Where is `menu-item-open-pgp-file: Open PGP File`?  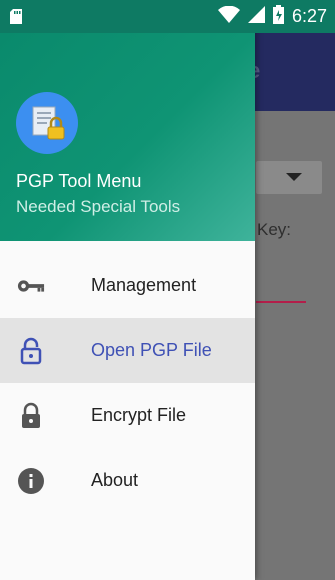
menu-item-open-pgp-file: Open PGP File is located at coordinates (127, 350).